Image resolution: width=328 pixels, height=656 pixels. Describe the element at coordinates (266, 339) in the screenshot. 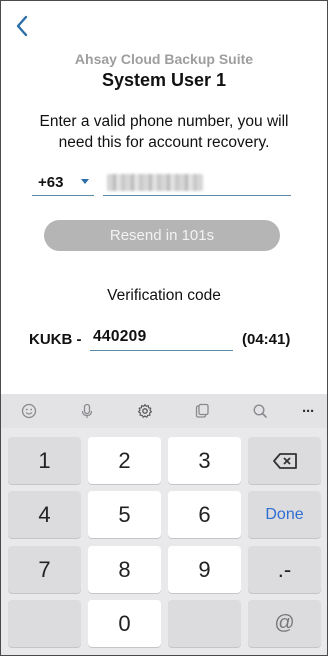

I see `verification-timer: (04:41)` at that location.